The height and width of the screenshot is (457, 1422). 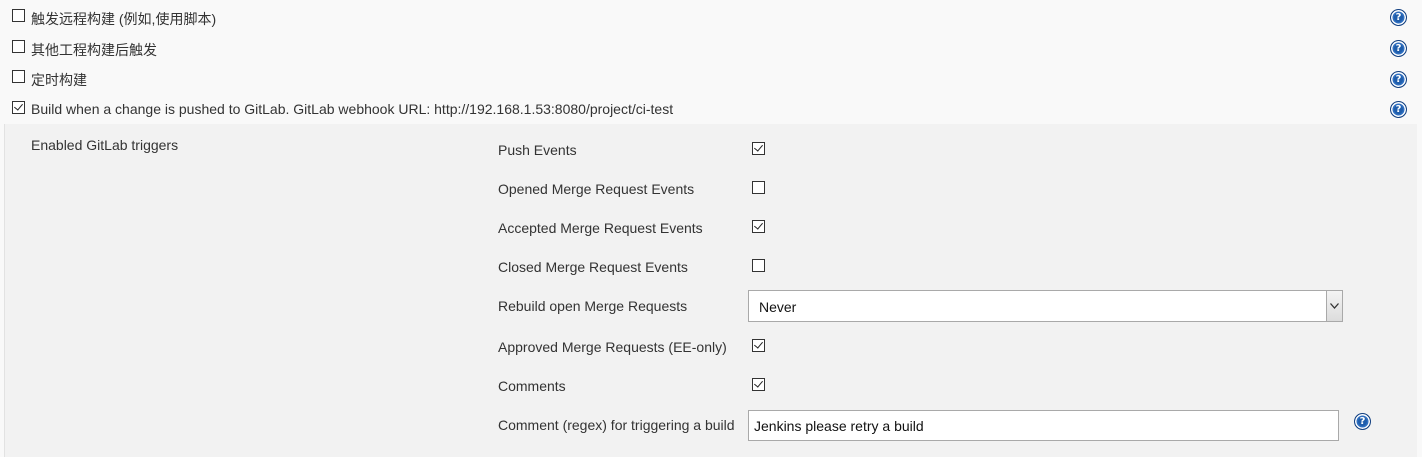 I want to click on upstream-build-checkbox, so click(x=18, y=46).